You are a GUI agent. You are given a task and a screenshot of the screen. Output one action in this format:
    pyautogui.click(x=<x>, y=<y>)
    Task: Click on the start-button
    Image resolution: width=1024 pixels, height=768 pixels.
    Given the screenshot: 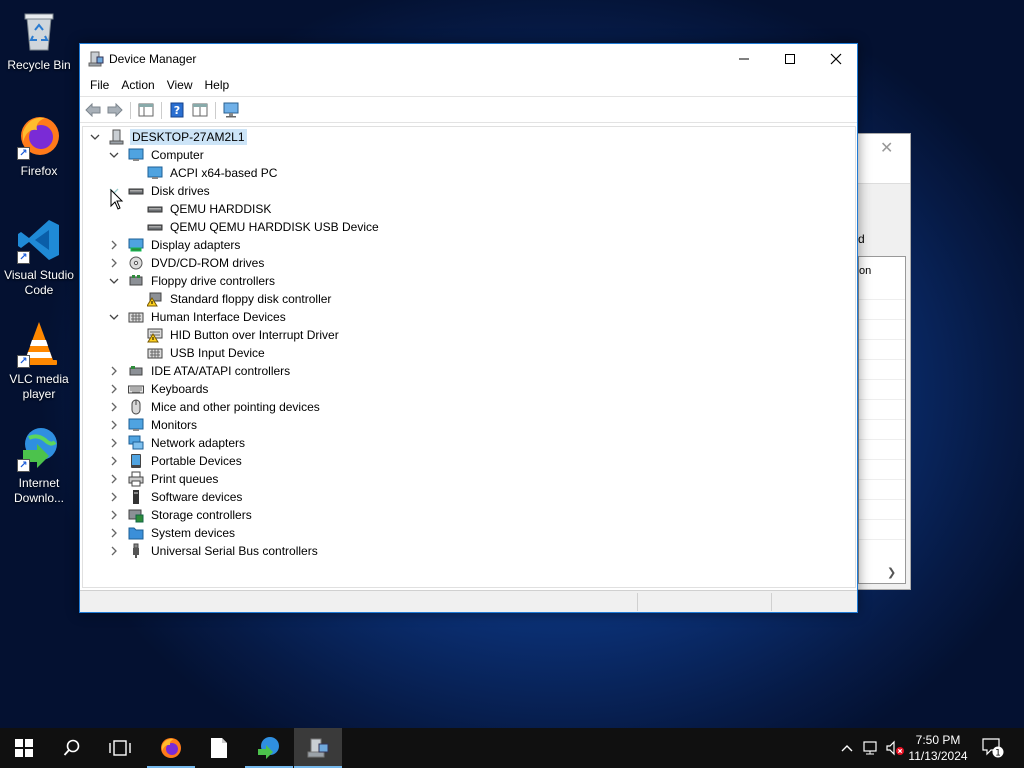 What is the action you would take?
    pyautogui.click(x=24, y=748)
    